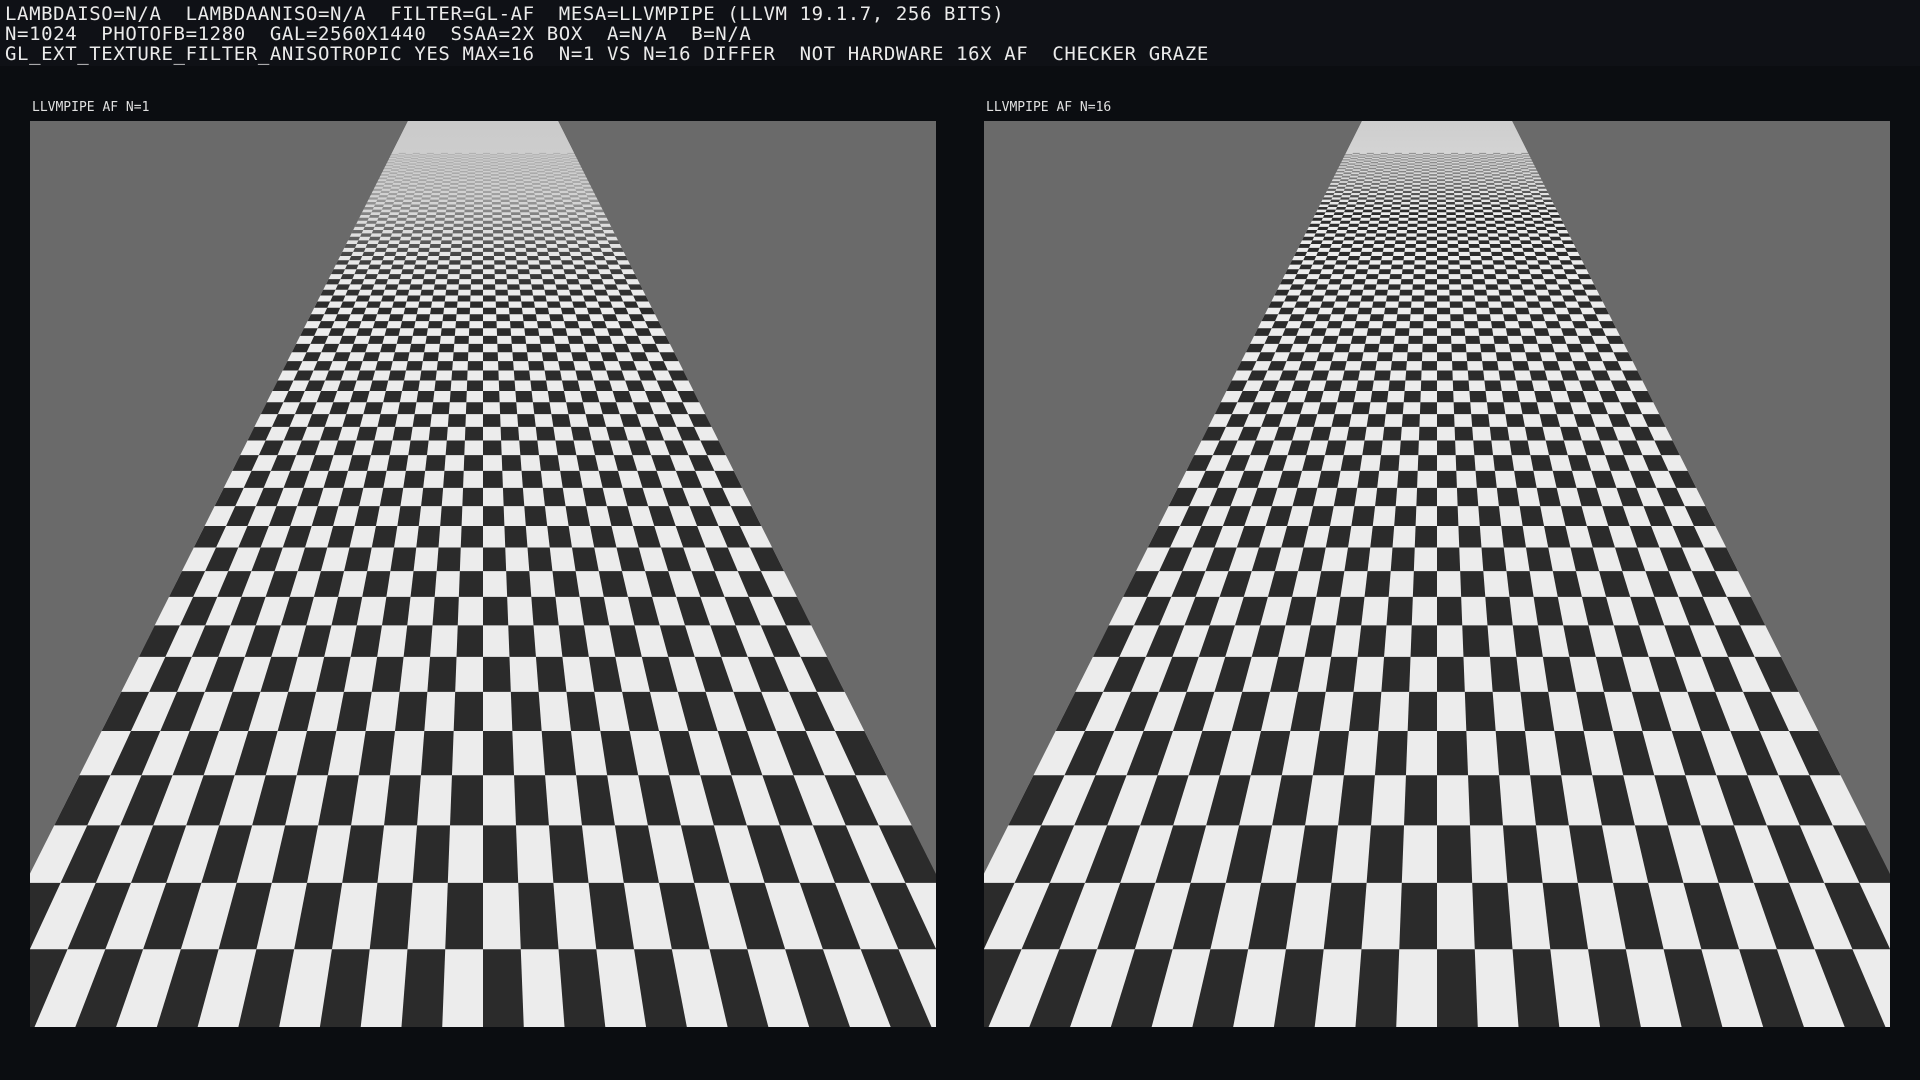  I want to click on panel-label-left: LLVMPIPE AF N=1, so click(91, 107).